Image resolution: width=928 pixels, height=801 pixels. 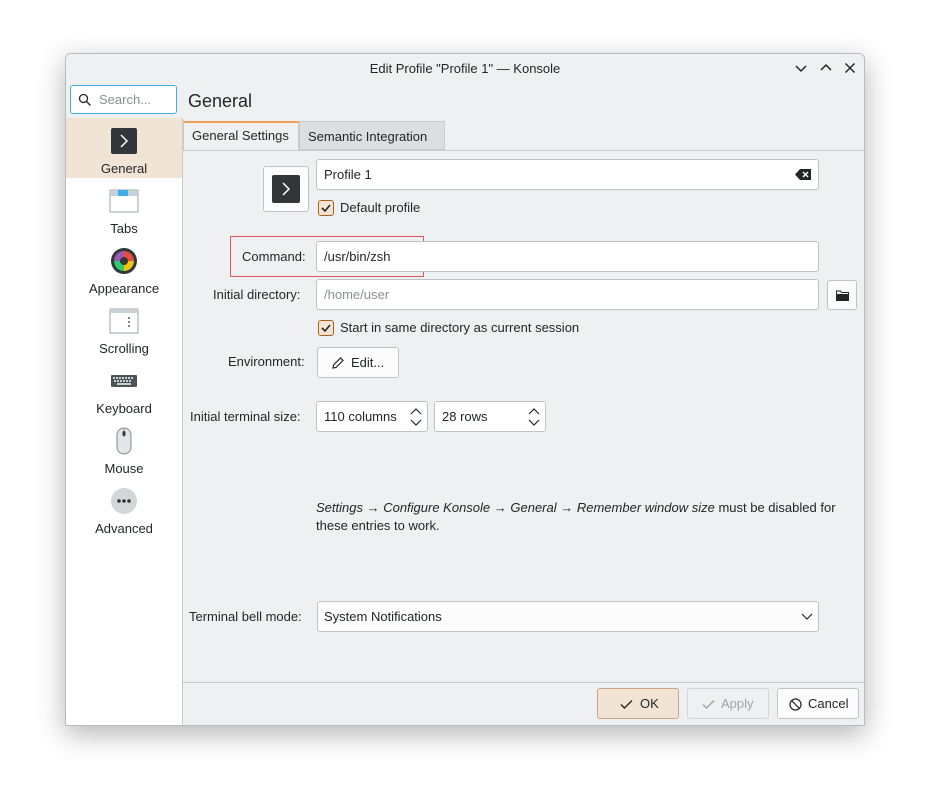 What do you see at coordinates (795, 704) in the screenshot?
I see `cancel-icon` at bounding box center [795, 704].